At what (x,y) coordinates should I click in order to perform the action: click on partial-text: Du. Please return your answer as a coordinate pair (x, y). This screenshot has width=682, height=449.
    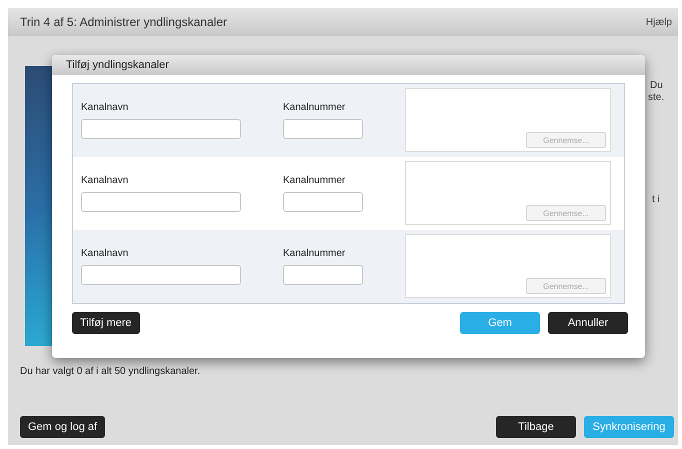
    Looking at the image, I should click on (656, 85).